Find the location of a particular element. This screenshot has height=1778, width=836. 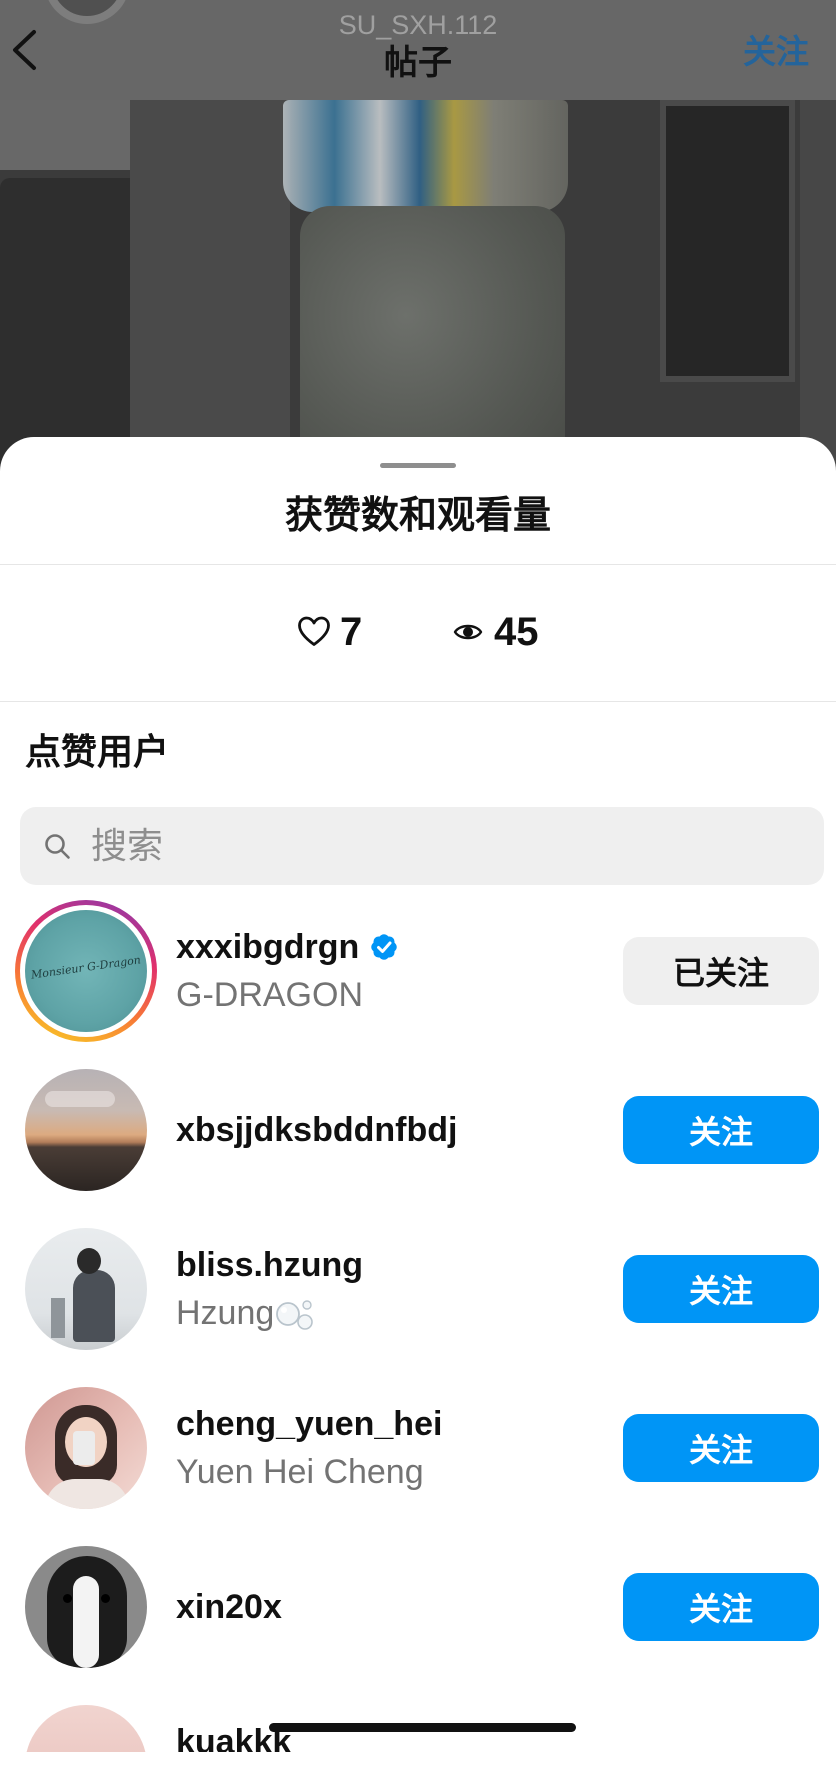

list-item: xbsjjdksbddnfbdj 关注 is located at coordinates (418, 1130).